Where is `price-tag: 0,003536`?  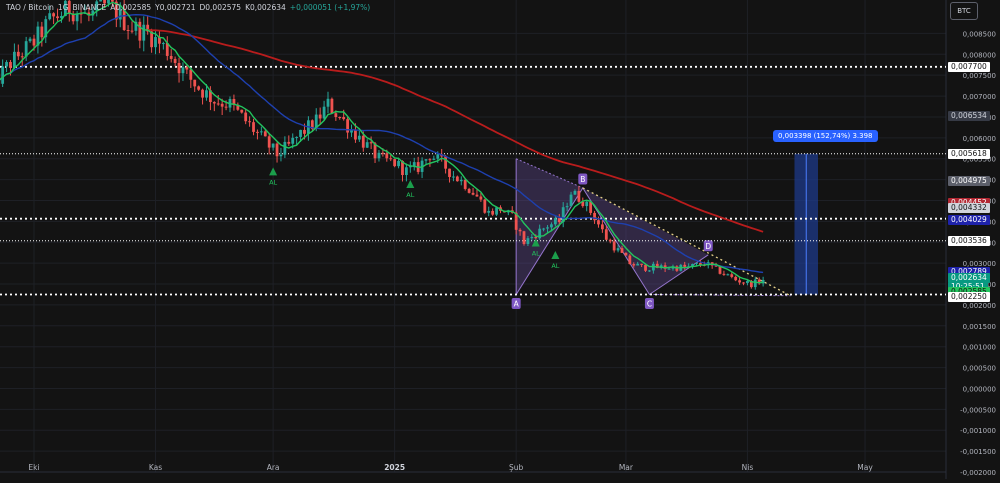
price-tag: 0,003536 is located at coordinates (969, 241).